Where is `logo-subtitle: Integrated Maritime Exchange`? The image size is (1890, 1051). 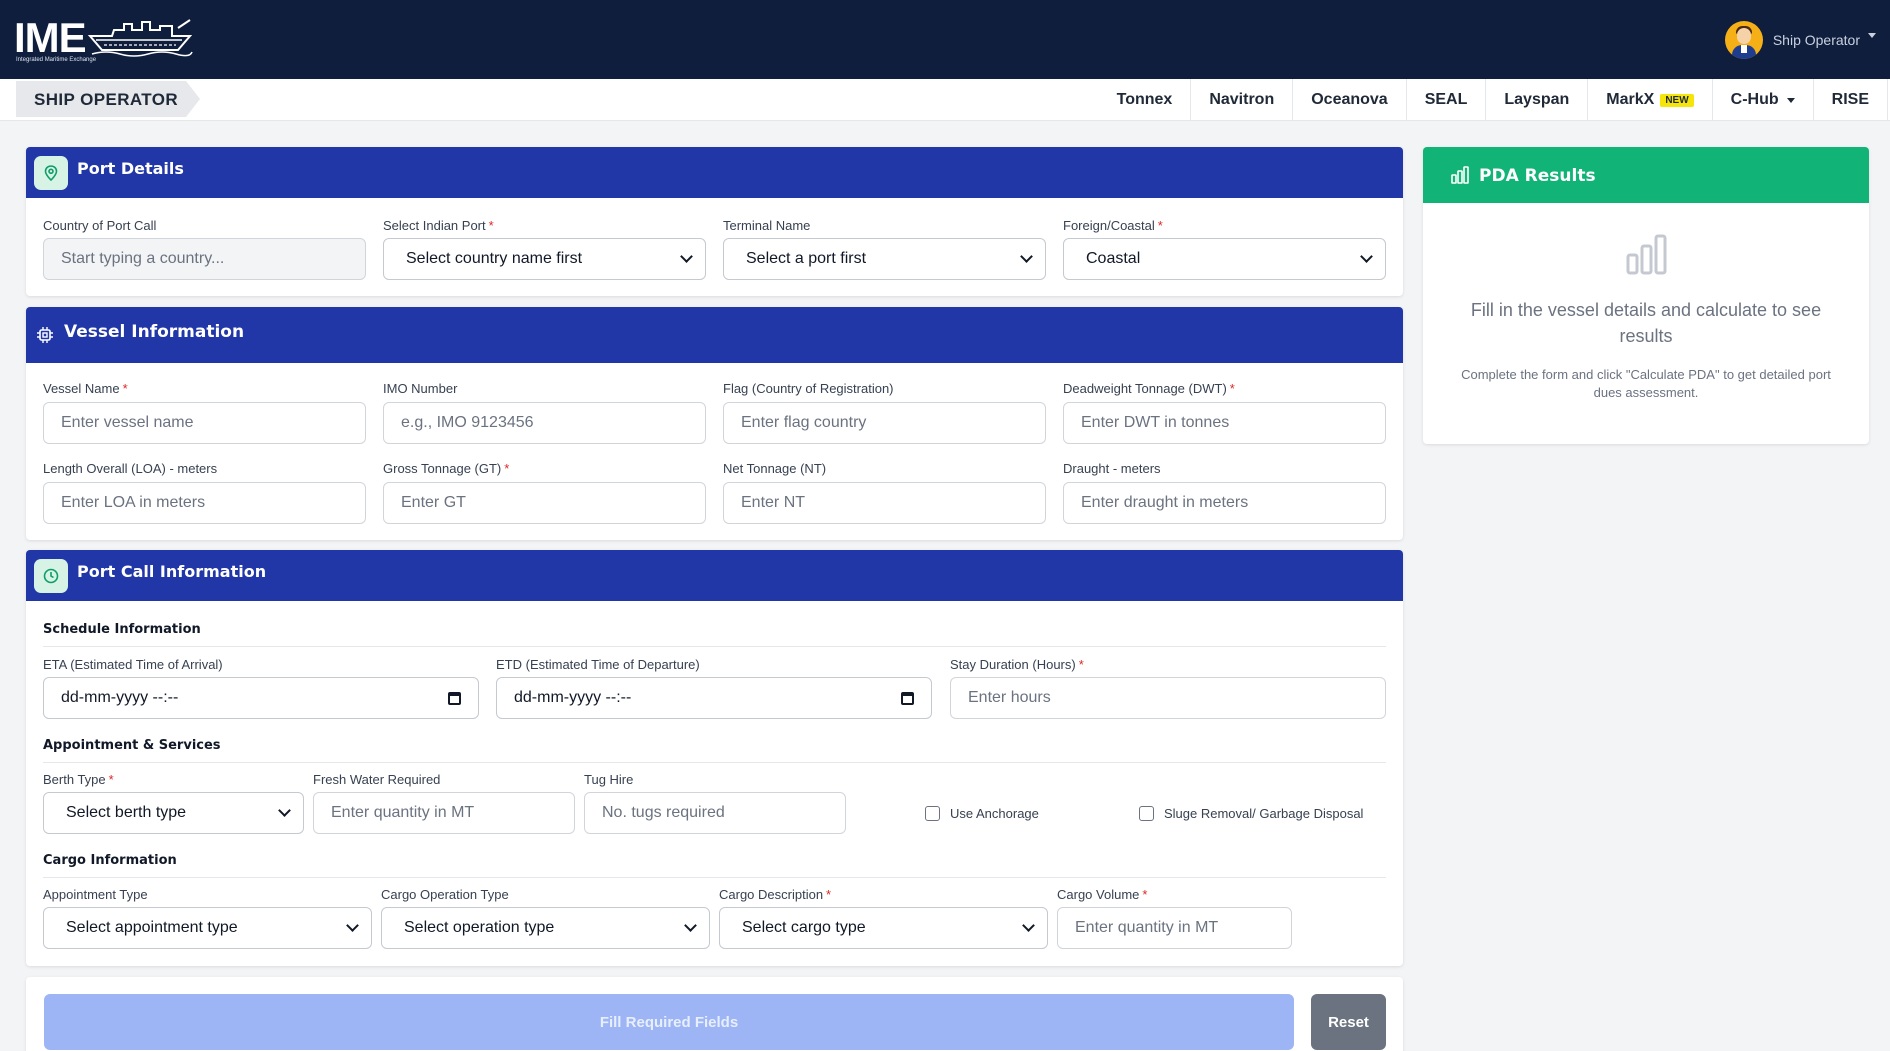
logo-subtitle: Integrated Maritime Exchange is located at coordinates (56, 60).